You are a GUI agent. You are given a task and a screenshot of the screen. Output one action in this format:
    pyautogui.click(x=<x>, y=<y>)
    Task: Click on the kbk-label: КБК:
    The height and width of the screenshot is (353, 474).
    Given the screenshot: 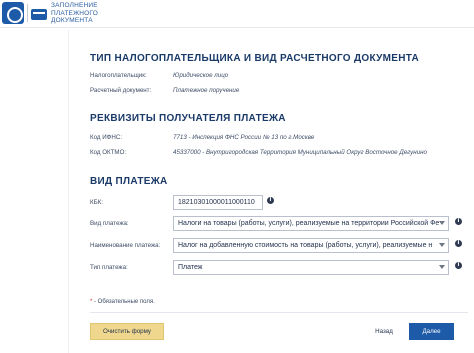 What is the action you would take?
    pyautogui.click(x=96, y=202)
    